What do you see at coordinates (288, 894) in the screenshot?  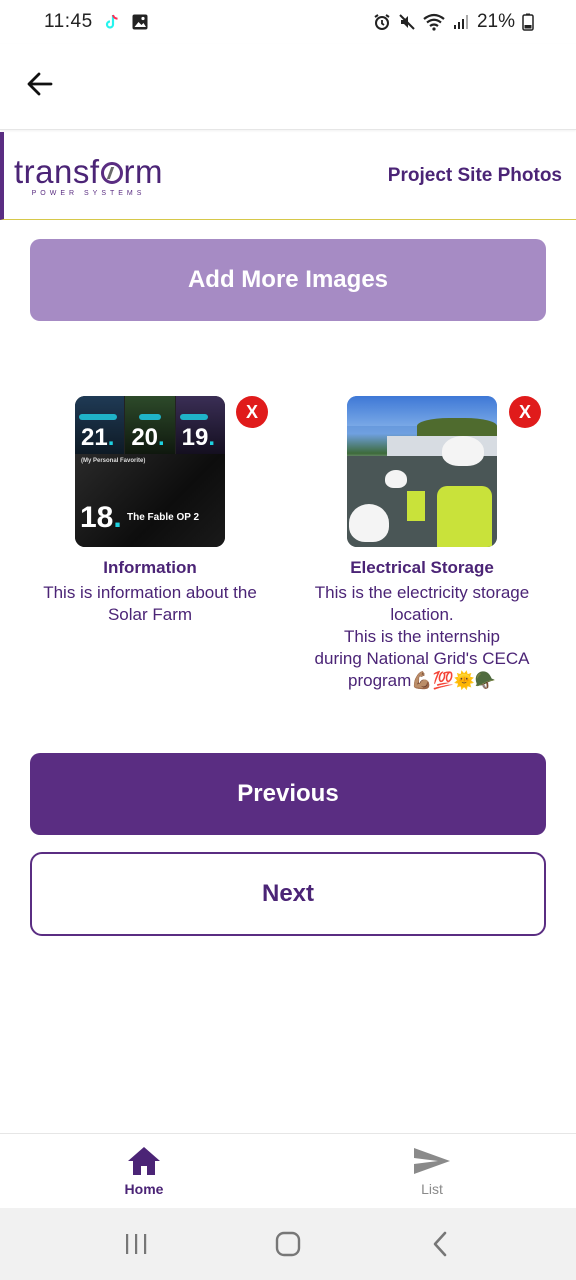 I see `next-button: Next` at bounding box center [288, 894].